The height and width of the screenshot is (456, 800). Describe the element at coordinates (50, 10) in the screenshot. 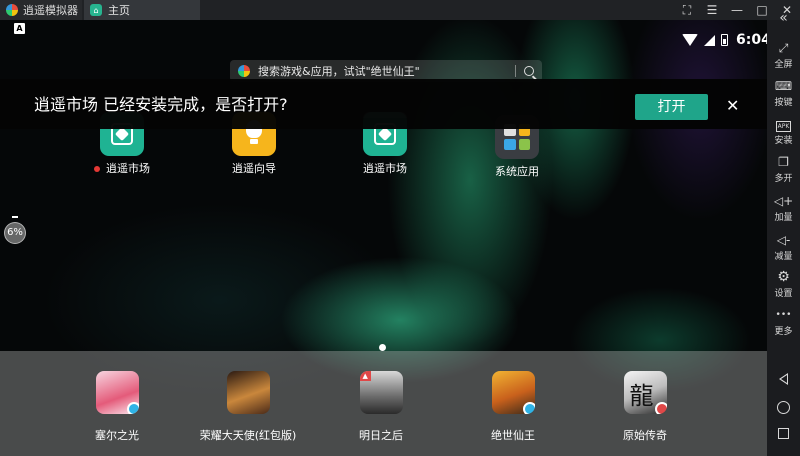

I see `app-title: 逍遥模拟器` at that location.